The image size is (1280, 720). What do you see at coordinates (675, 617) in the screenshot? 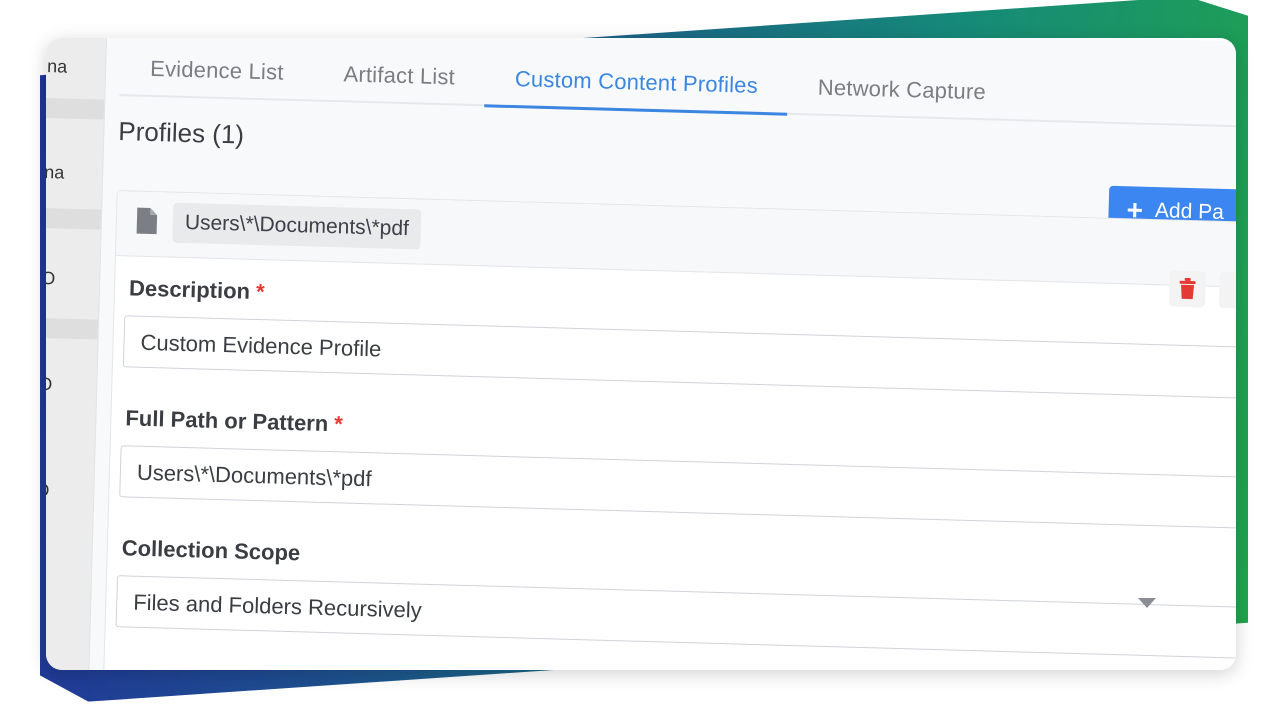
I see `scope-select: Files and Folders Recursively` at bounding box center [675, 617].